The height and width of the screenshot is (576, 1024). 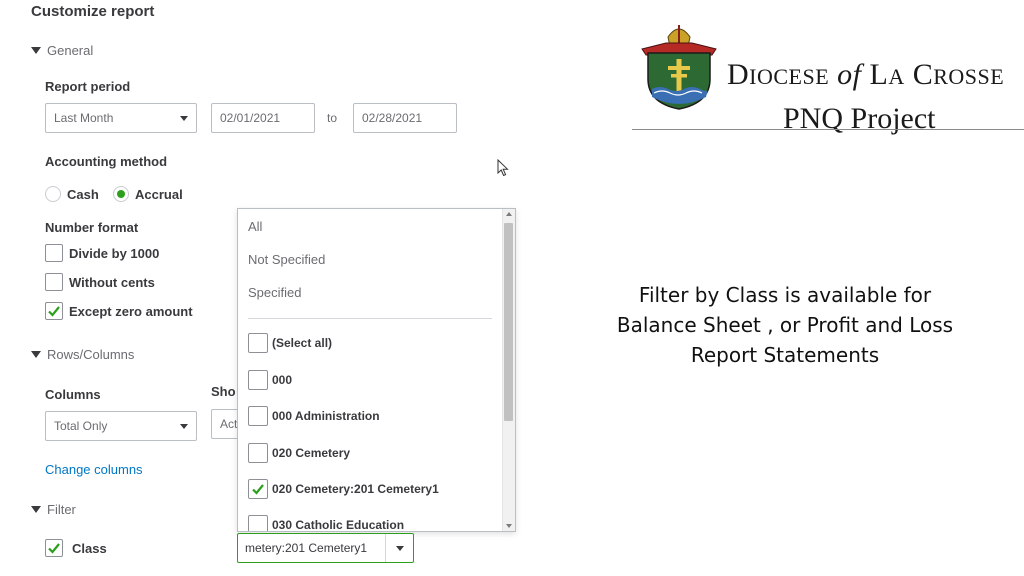 What do you see at coordinates (785, 295) in the screenshot?
I see `note-line-1: Filter by Class is available for` at bounding box center [785, 295].